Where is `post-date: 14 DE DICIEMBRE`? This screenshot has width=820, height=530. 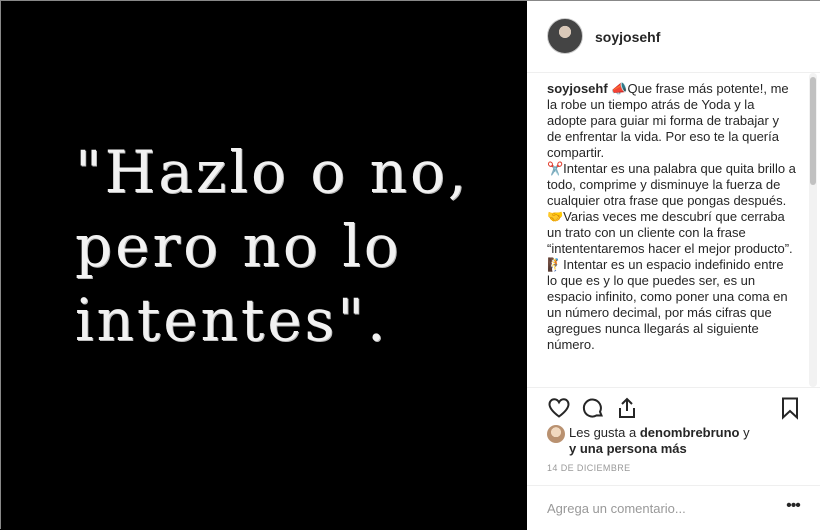
post-date: 14 DE DICIEMBRE is located at coordinates (589, 468).